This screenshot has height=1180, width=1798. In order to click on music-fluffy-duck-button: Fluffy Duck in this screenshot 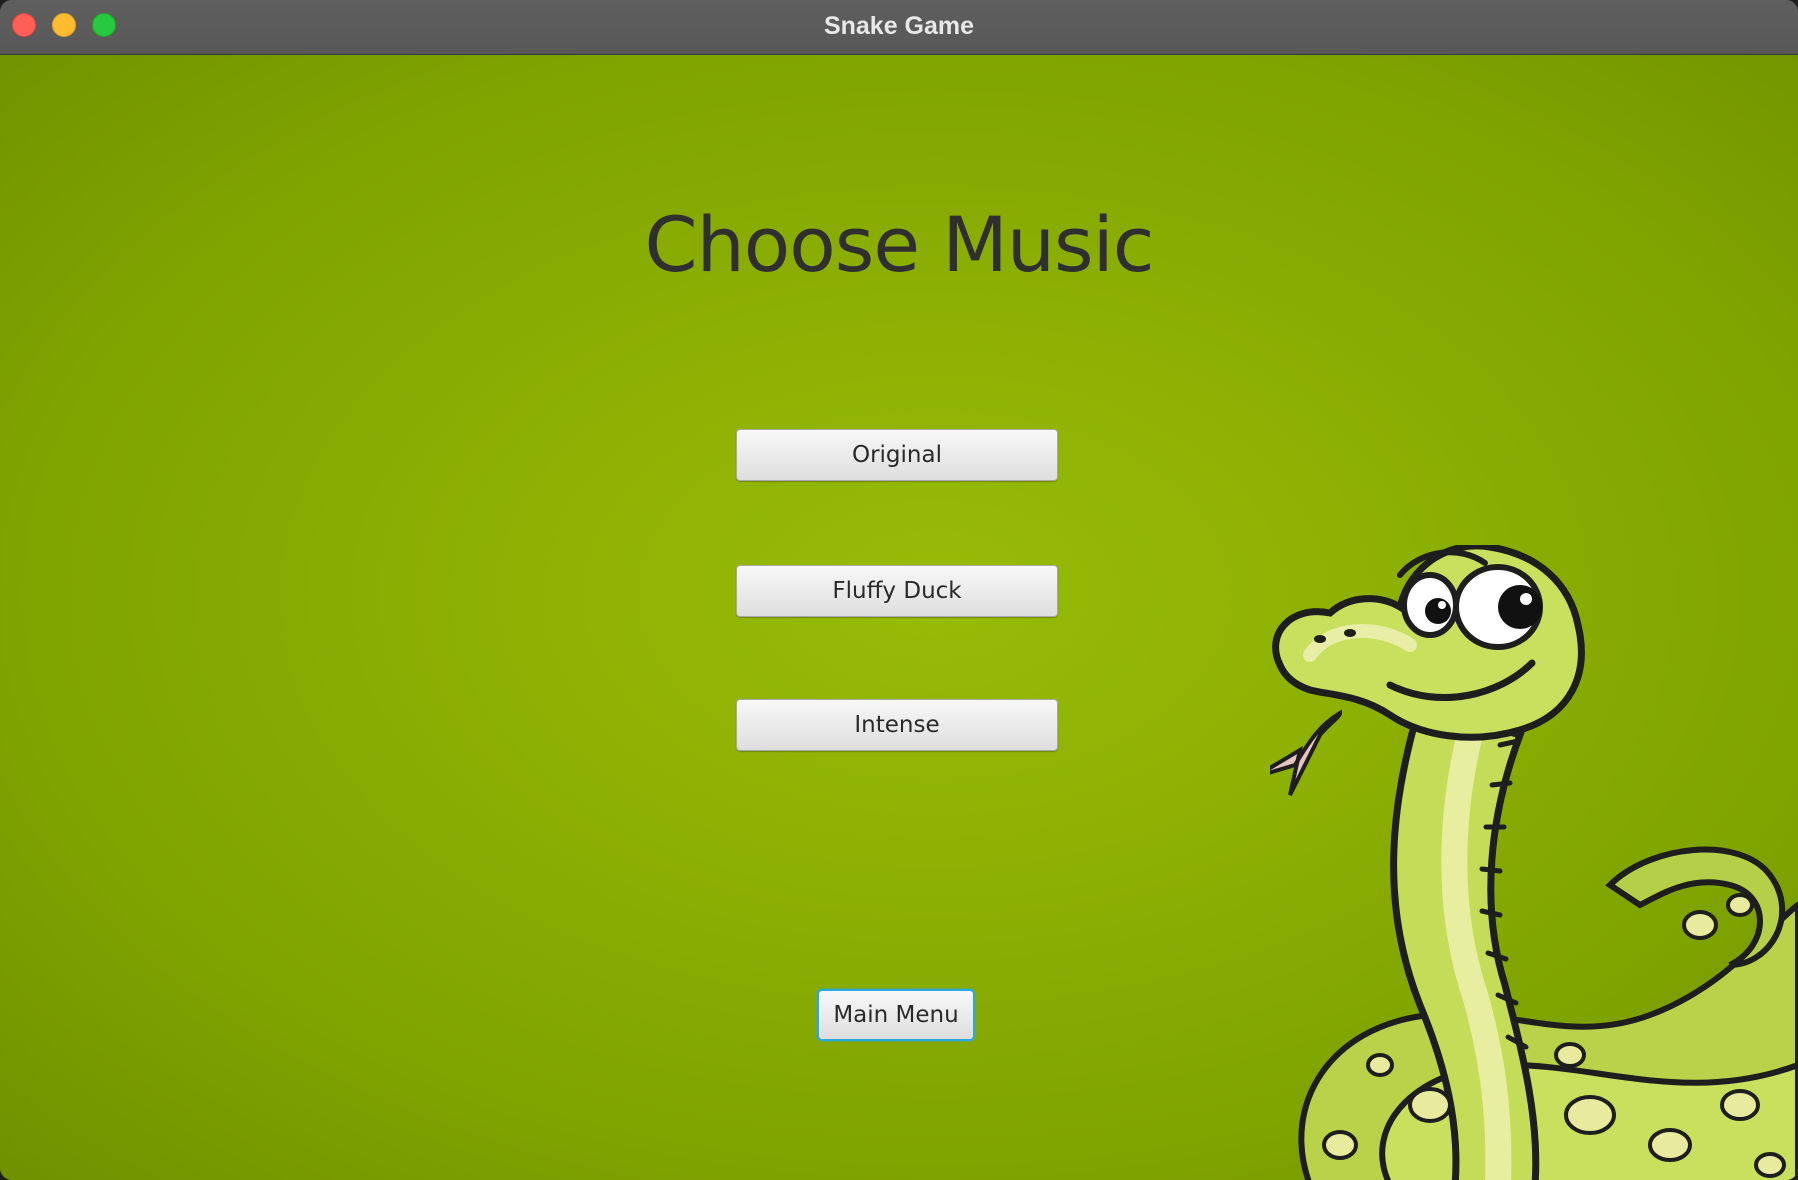, I will do `click(897, 591)`.